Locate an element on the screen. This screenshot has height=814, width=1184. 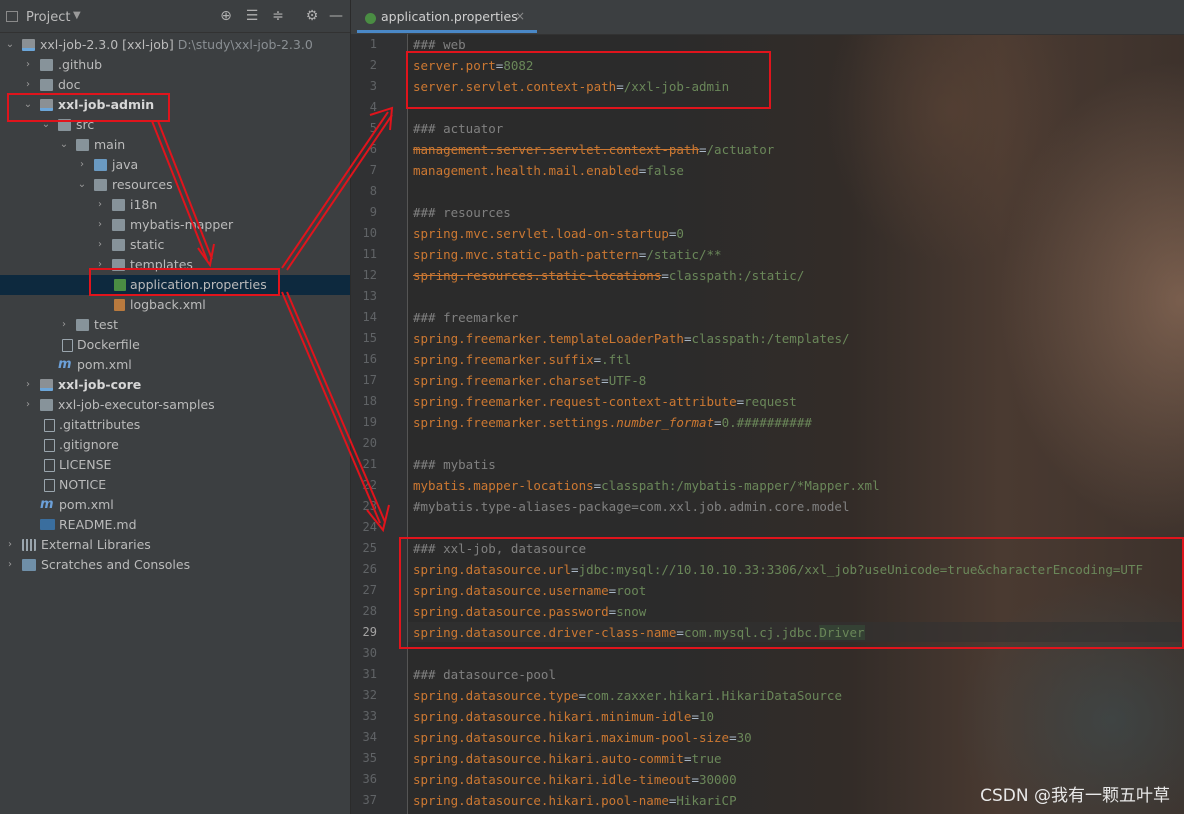
annotation-arrows is located at coordinates (272, 319).